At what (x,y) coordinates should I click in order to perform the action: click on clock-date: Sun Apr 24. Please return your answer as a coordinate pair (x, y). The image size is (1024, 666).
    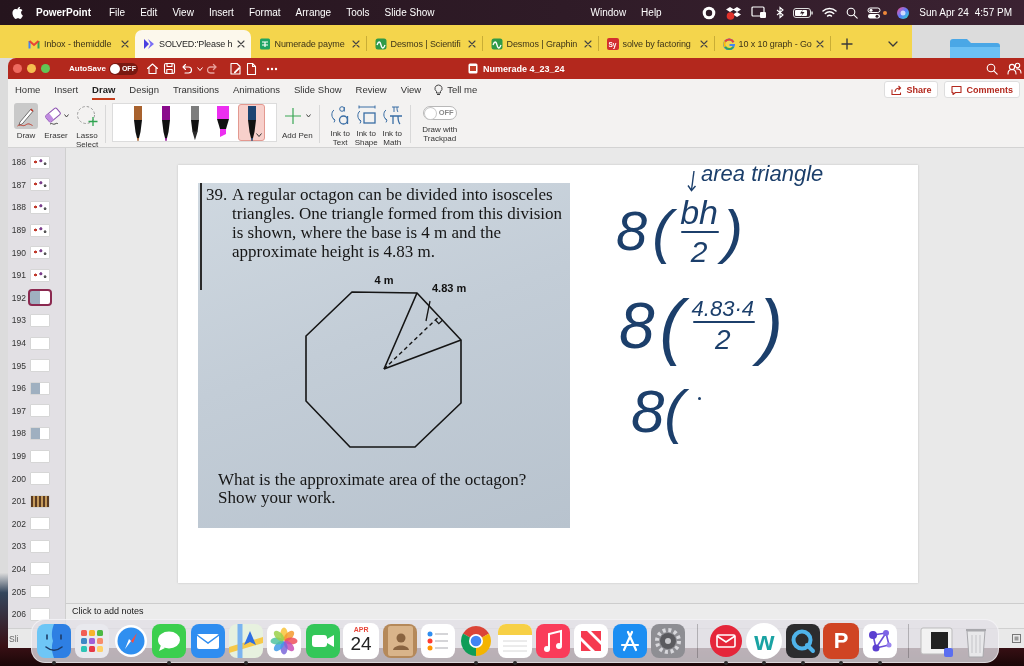
    Looking at the image, I should click on (944, 12).